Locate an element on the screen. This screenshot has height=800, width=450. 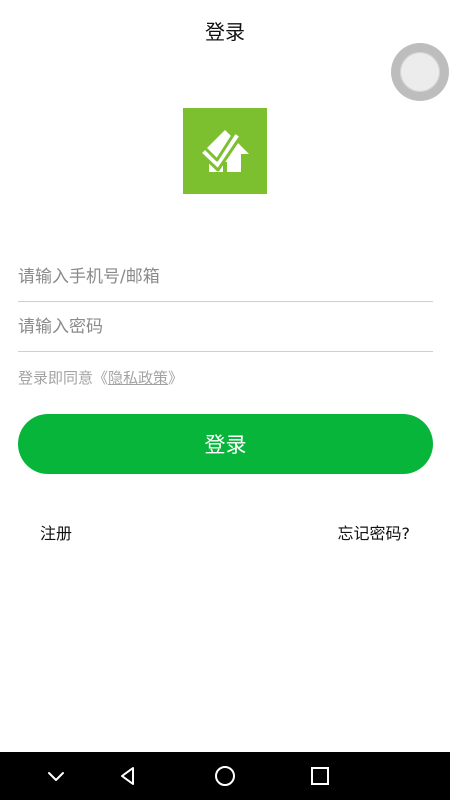
password-field is located at coordinates (225, 327).